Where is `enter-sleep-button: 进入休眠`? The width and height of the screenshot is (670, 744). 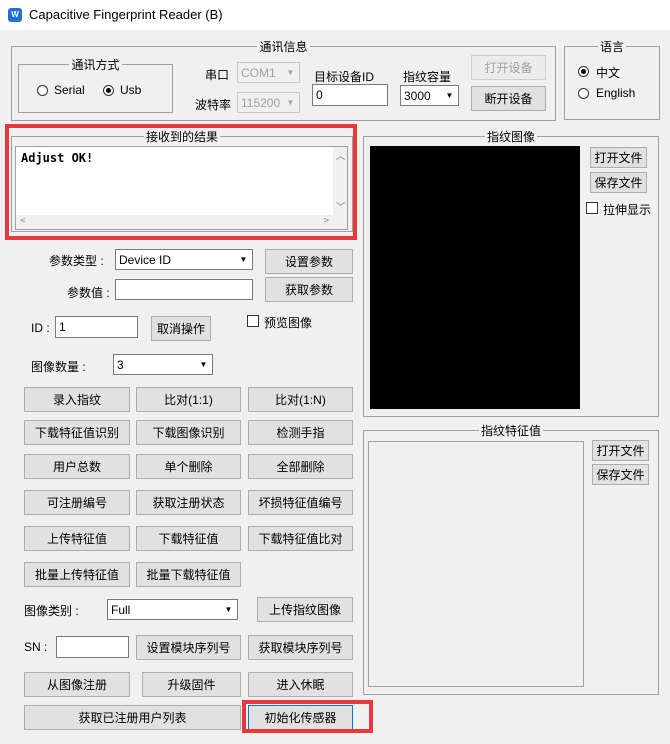 enter-sleep-button: 进入休眠 is located at coordinates (300, 684).